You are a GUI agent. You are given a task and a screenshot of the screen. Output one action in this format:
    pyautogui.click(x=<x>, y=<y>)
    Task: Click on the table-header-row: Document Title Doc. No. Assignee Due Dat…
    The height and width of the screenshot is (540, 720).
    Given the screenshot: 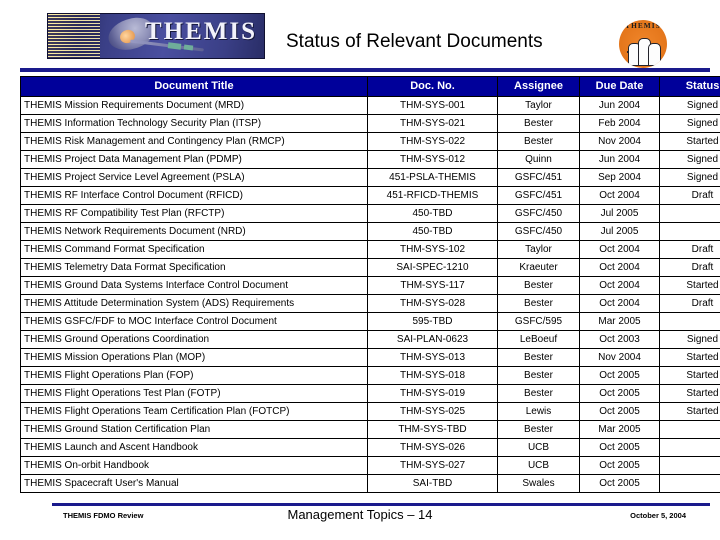 What is the action you would take?
    pyautogui.click(x=370, y=86)
    